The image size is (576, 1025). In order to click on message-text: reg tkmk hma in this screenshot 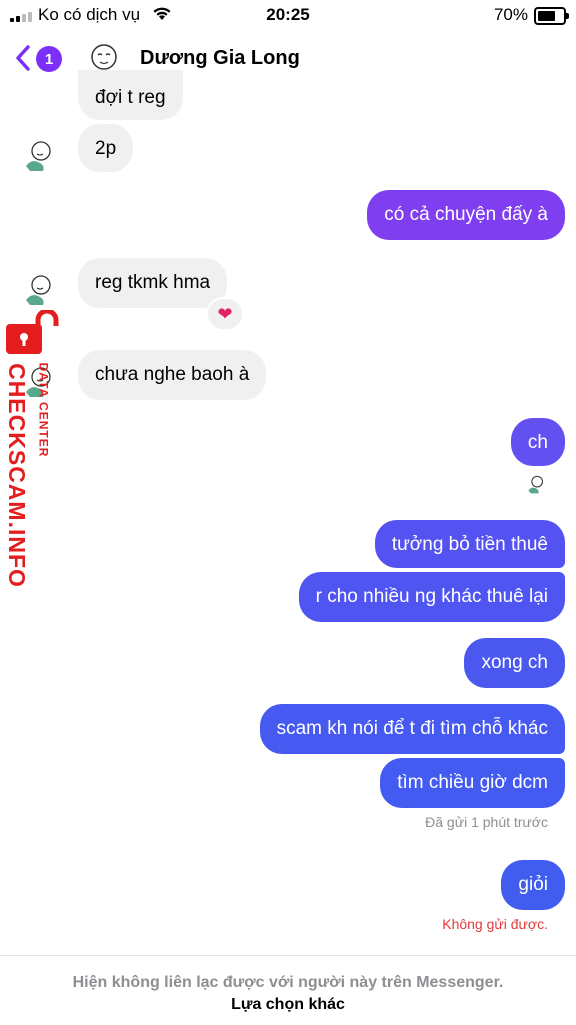, I will do `click(153, 282)`.